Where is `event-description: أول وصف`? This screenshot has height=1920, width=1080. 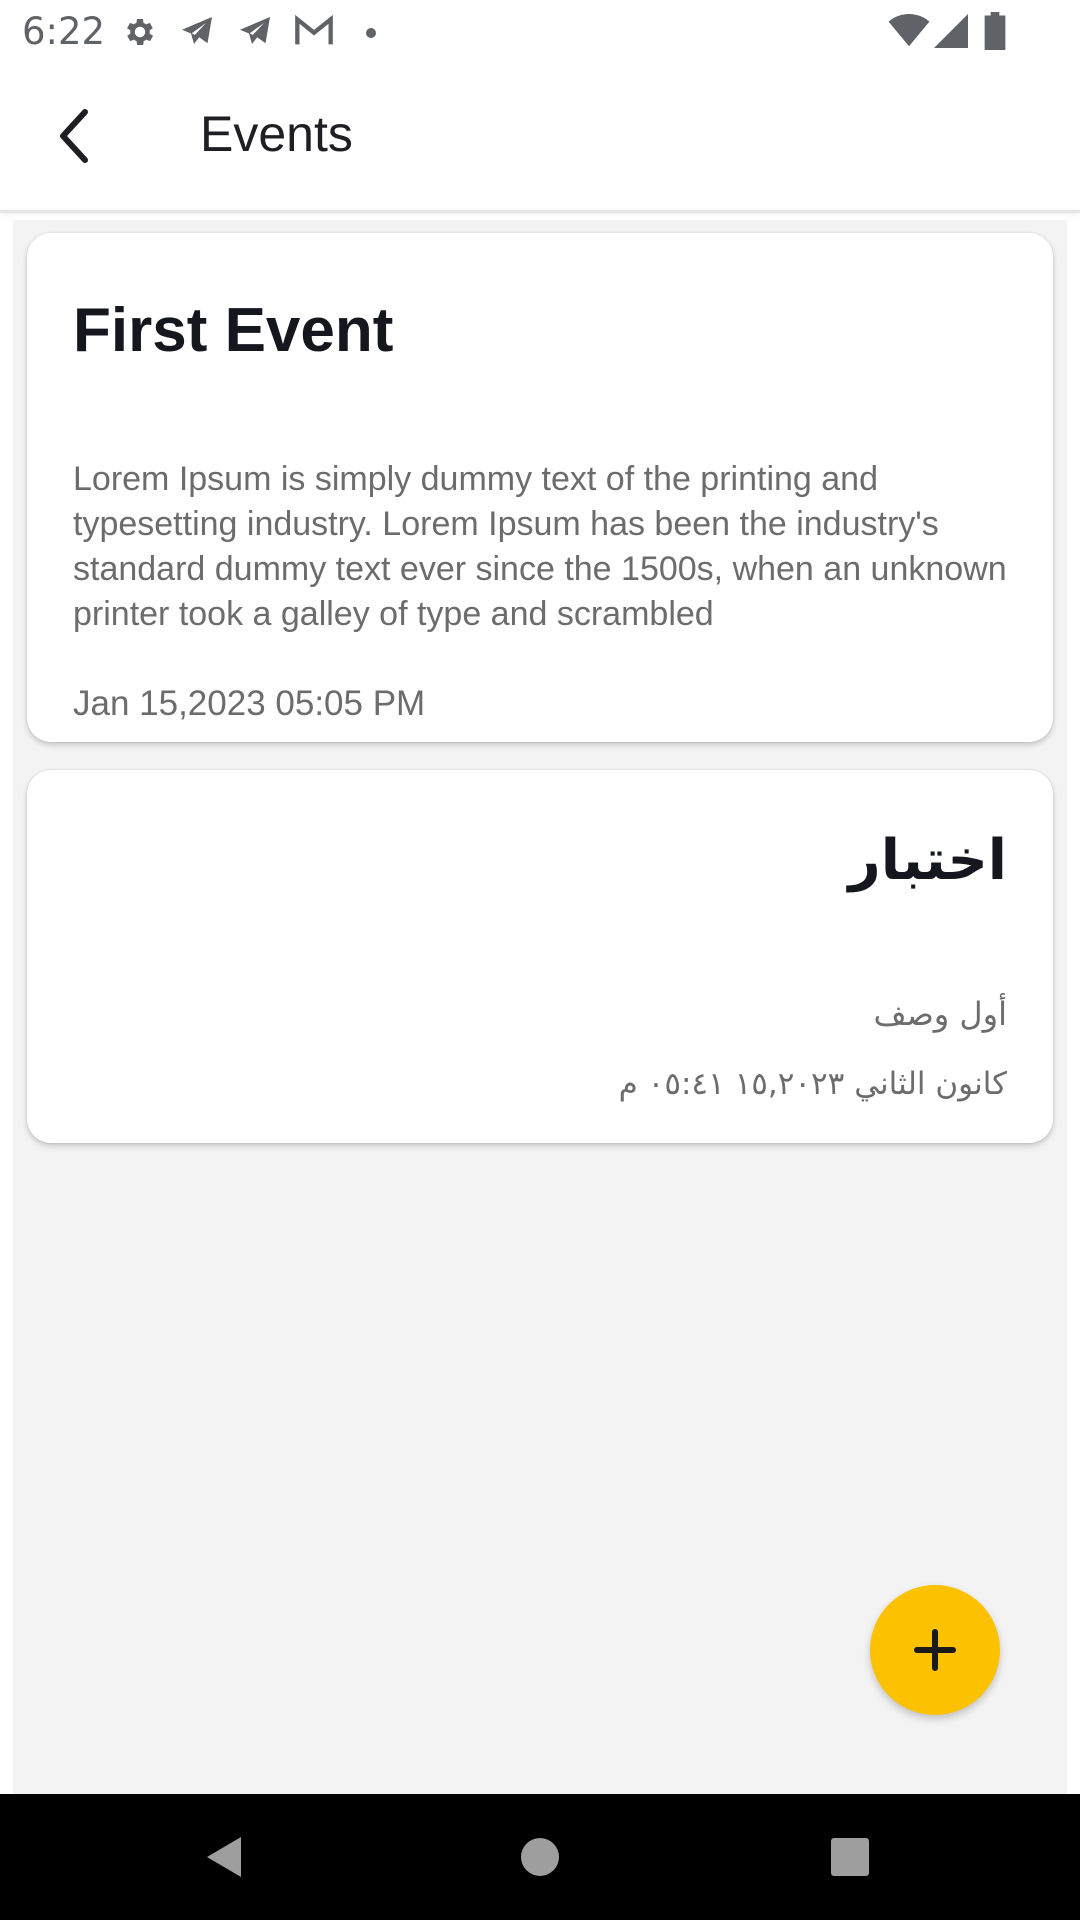 event-description: أول وصف is located at coordinates (940, 1014).